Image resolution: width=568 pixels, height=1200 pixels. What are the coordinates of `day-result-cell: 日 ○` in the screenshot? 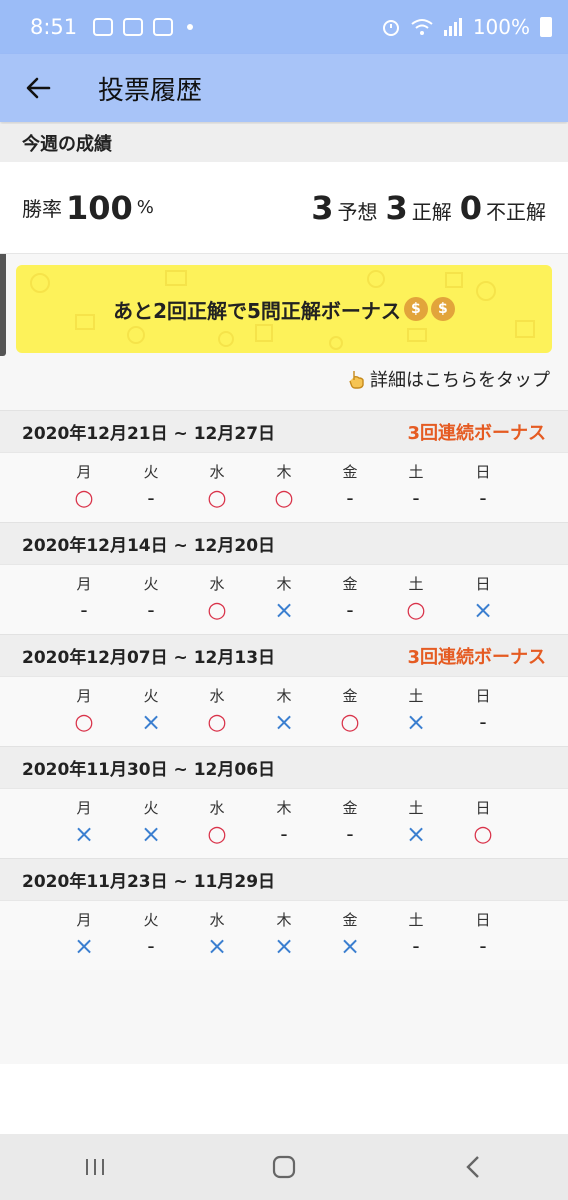 It's located at (483, 824).